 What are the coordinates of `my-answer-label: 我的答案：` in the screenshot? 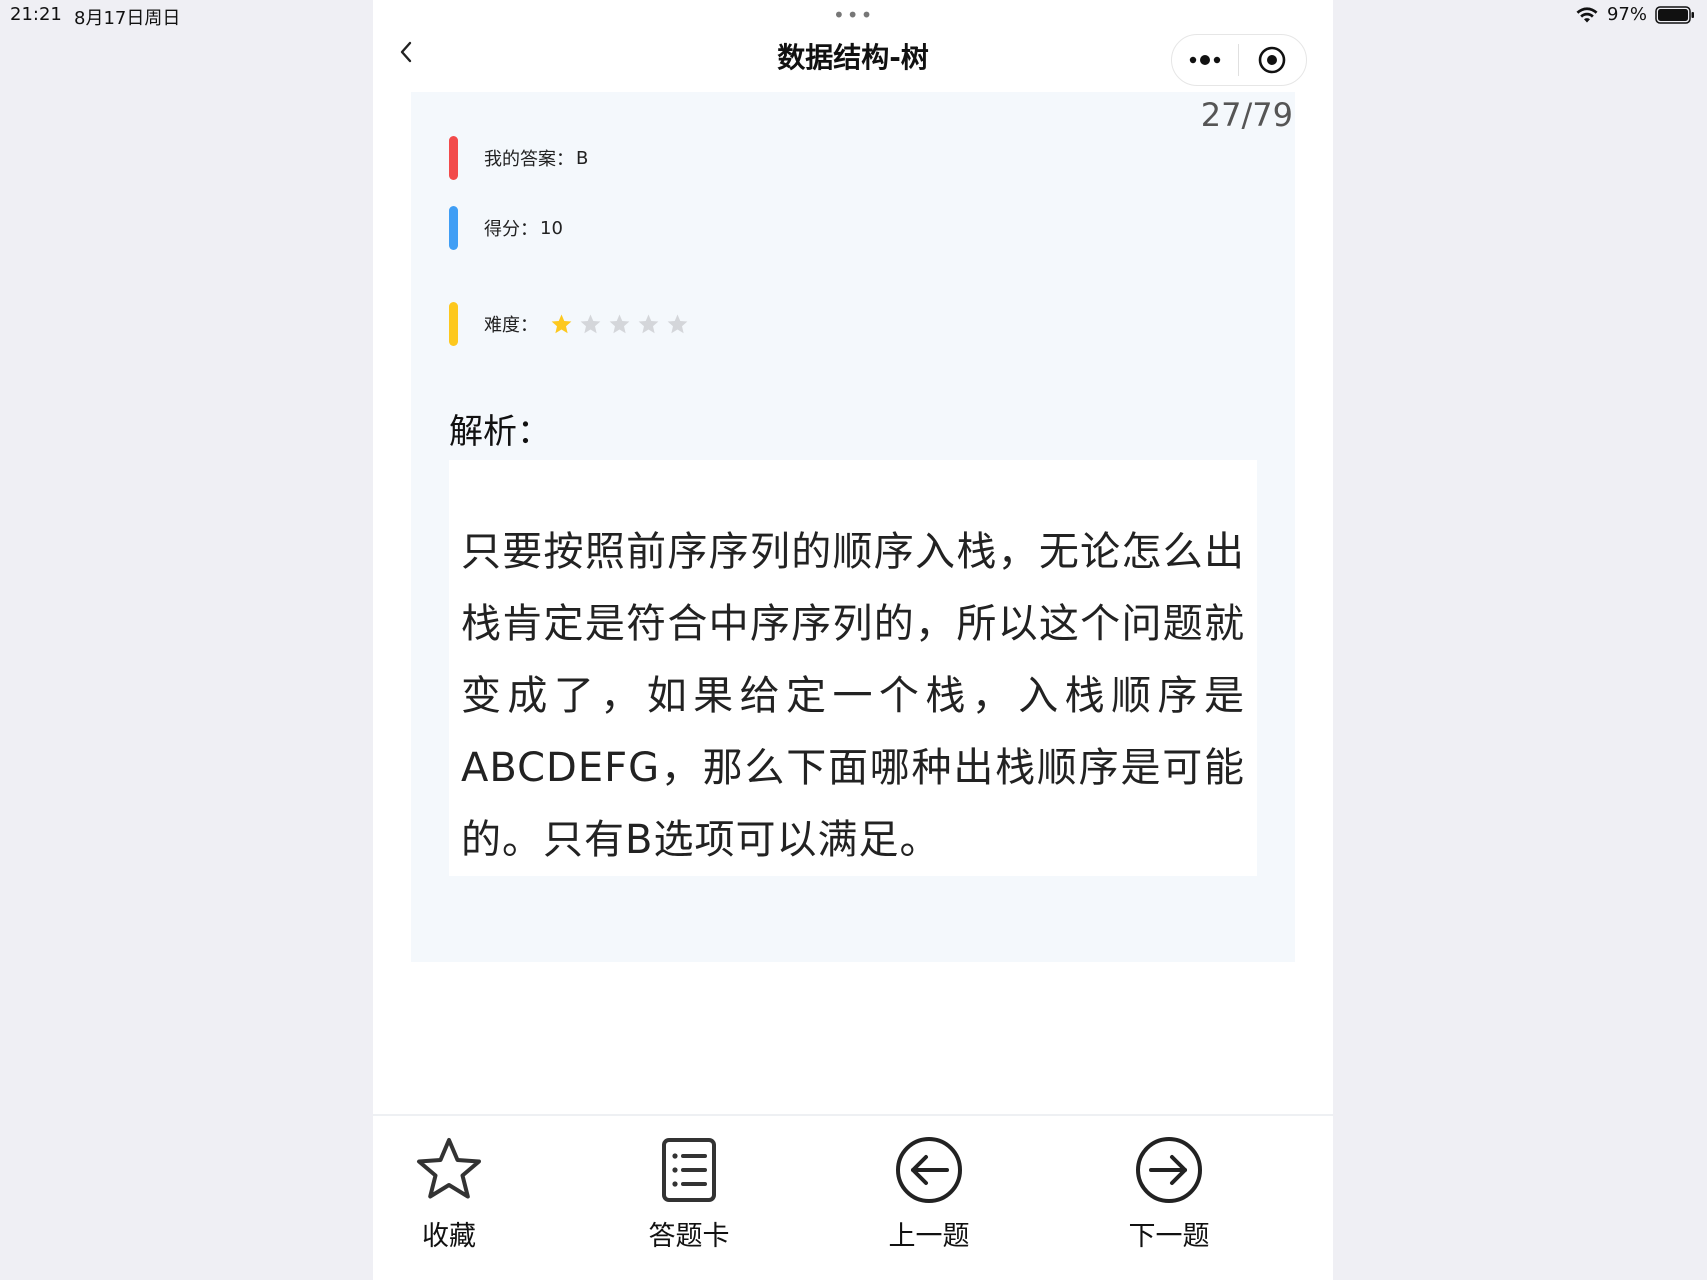 It's located at (529, 159).